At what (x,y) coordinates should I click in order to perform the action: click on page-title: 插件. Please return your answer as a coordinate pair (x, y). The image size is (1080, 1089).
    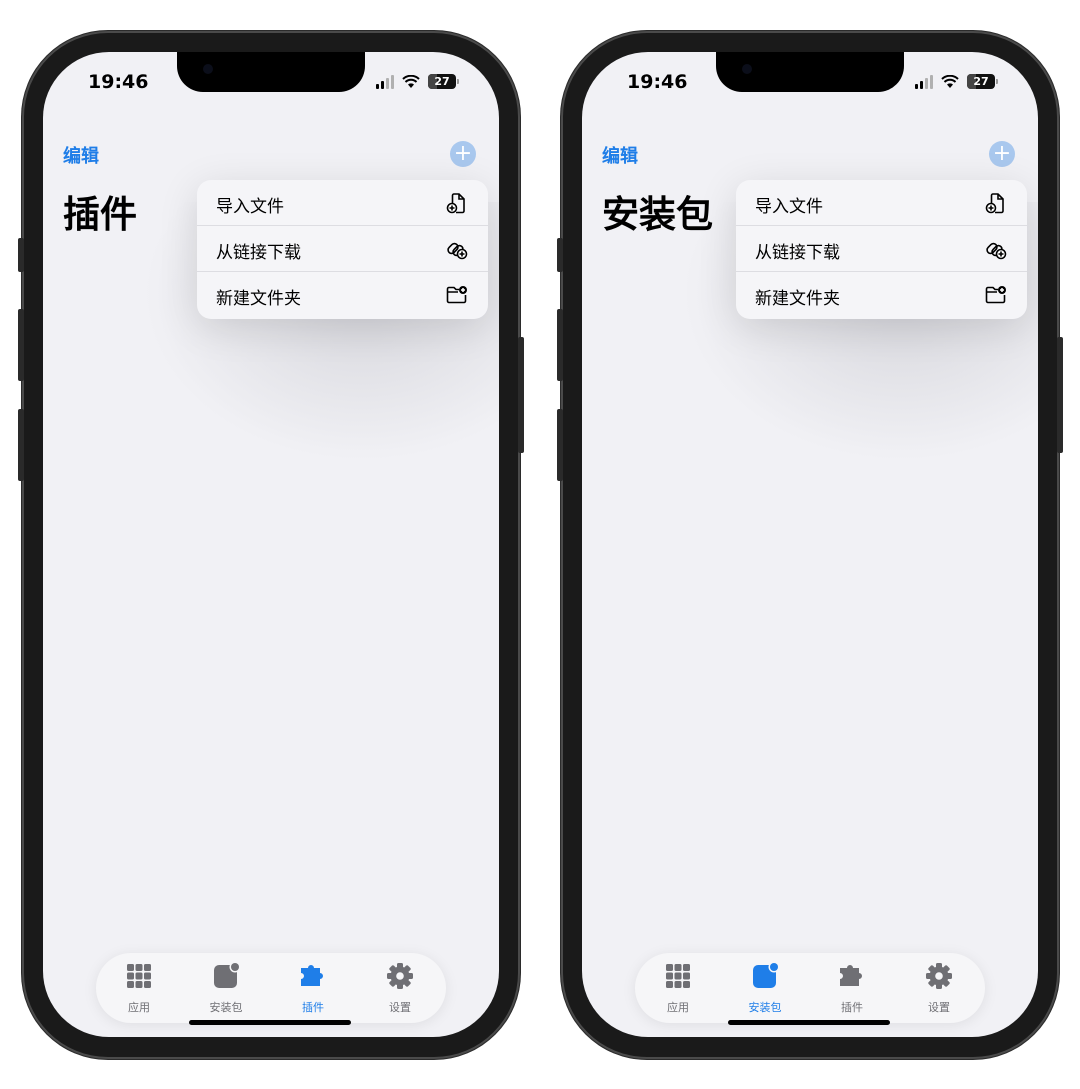
    Looking at the image, I should click on (100, 214).